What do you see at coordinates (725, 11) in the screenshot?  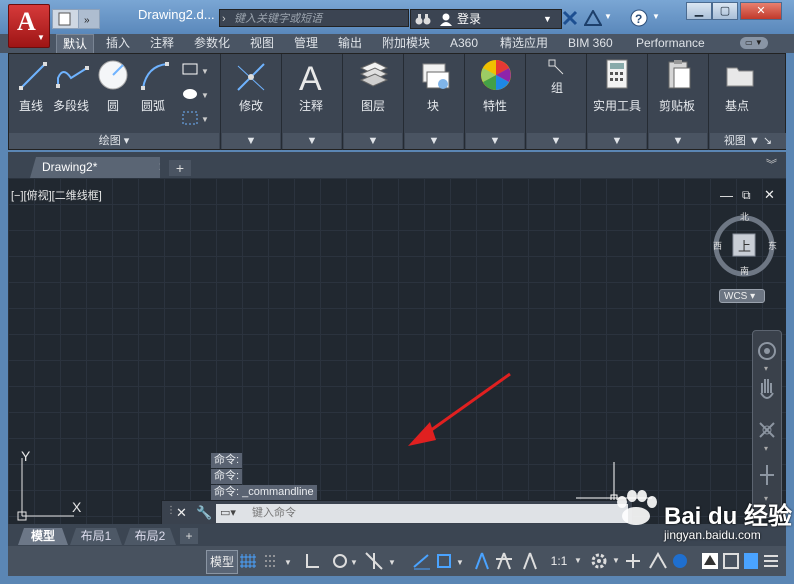 I see `maximize-button: ▢` at bounding box center [725, 11].